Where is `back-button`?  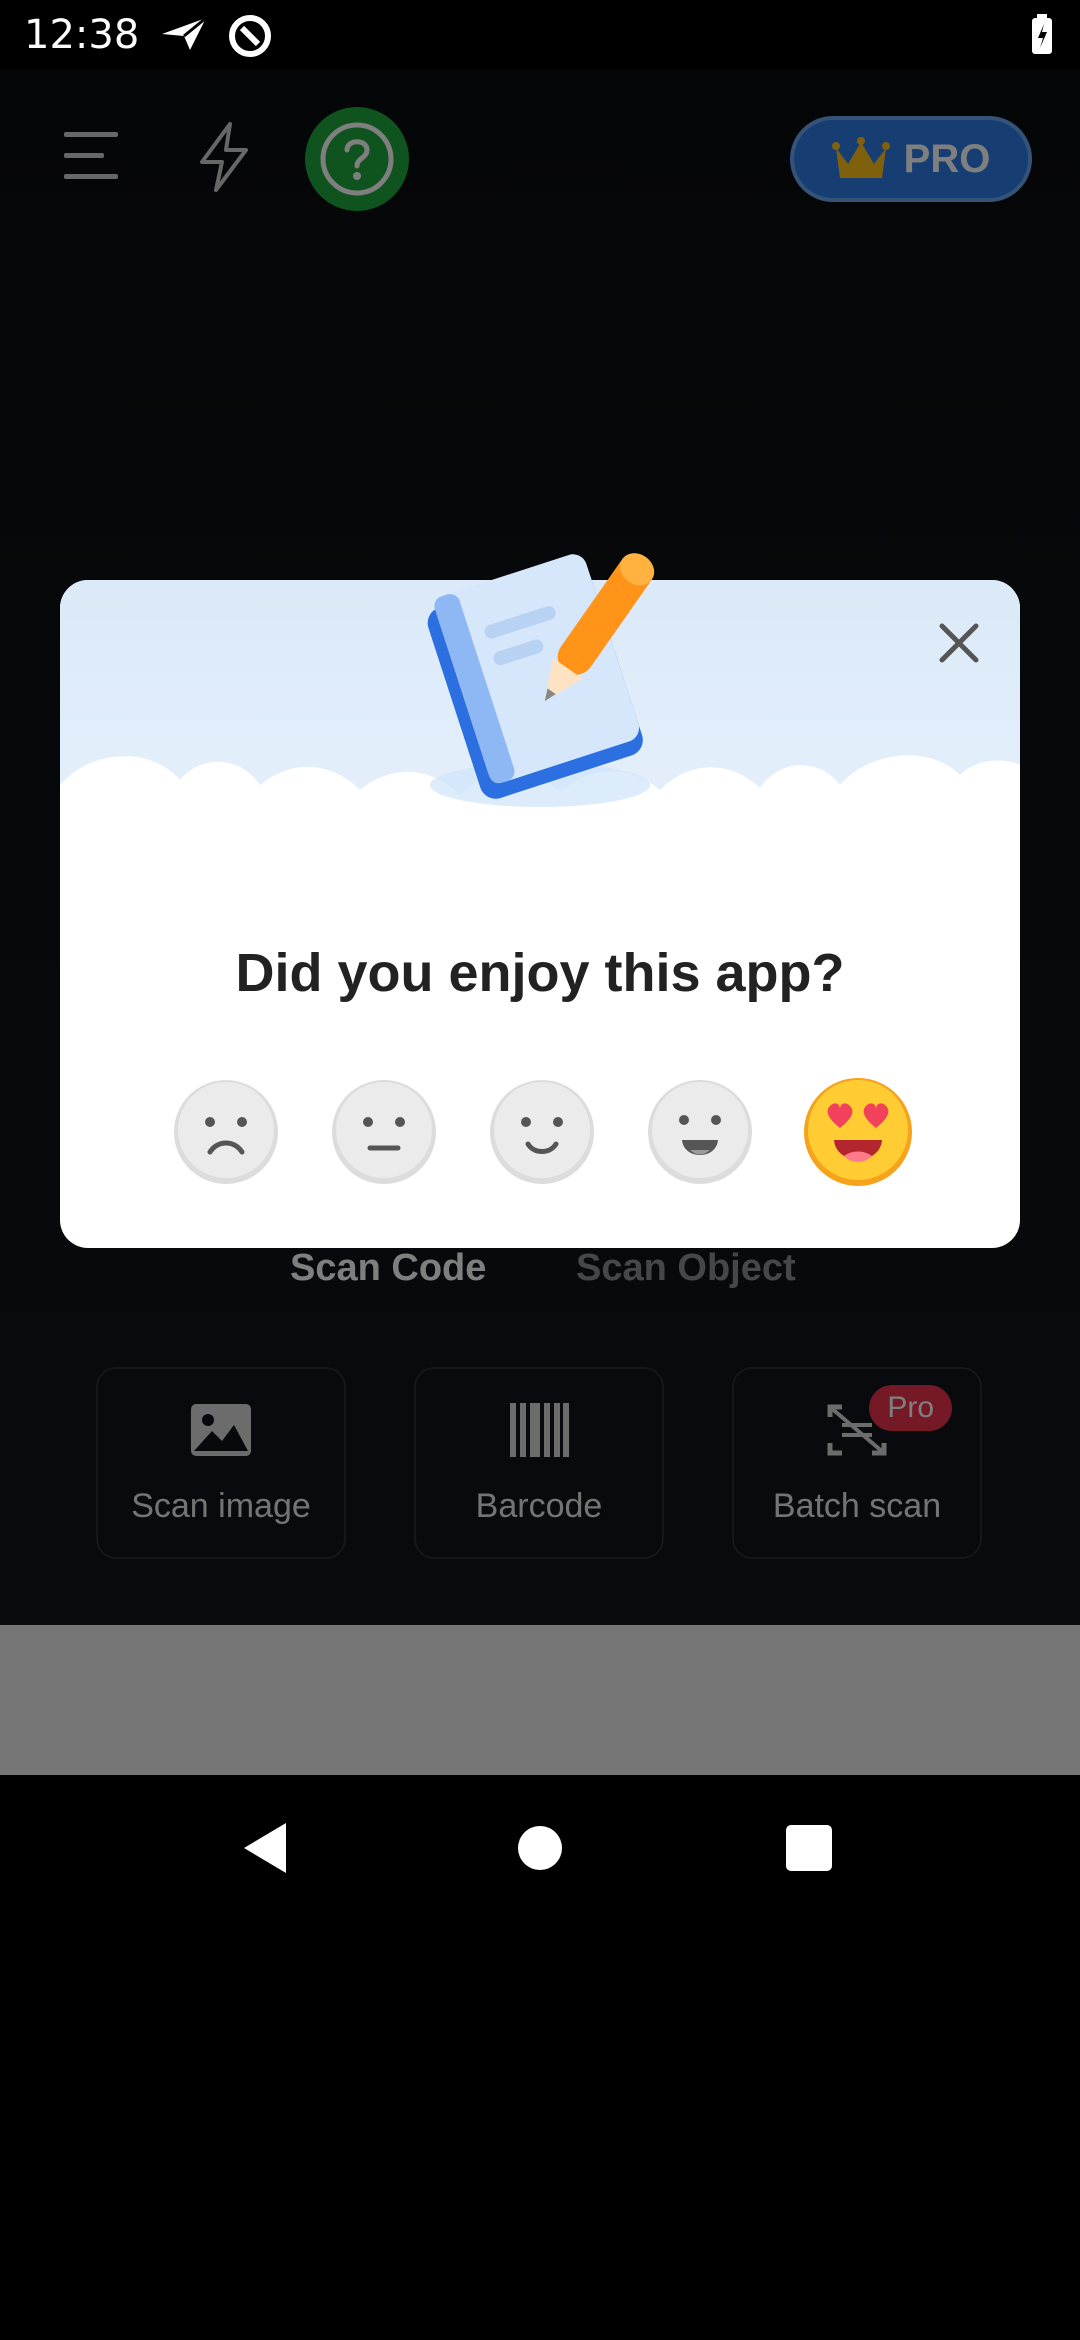 back-button is located at coordinates (265, 1848).